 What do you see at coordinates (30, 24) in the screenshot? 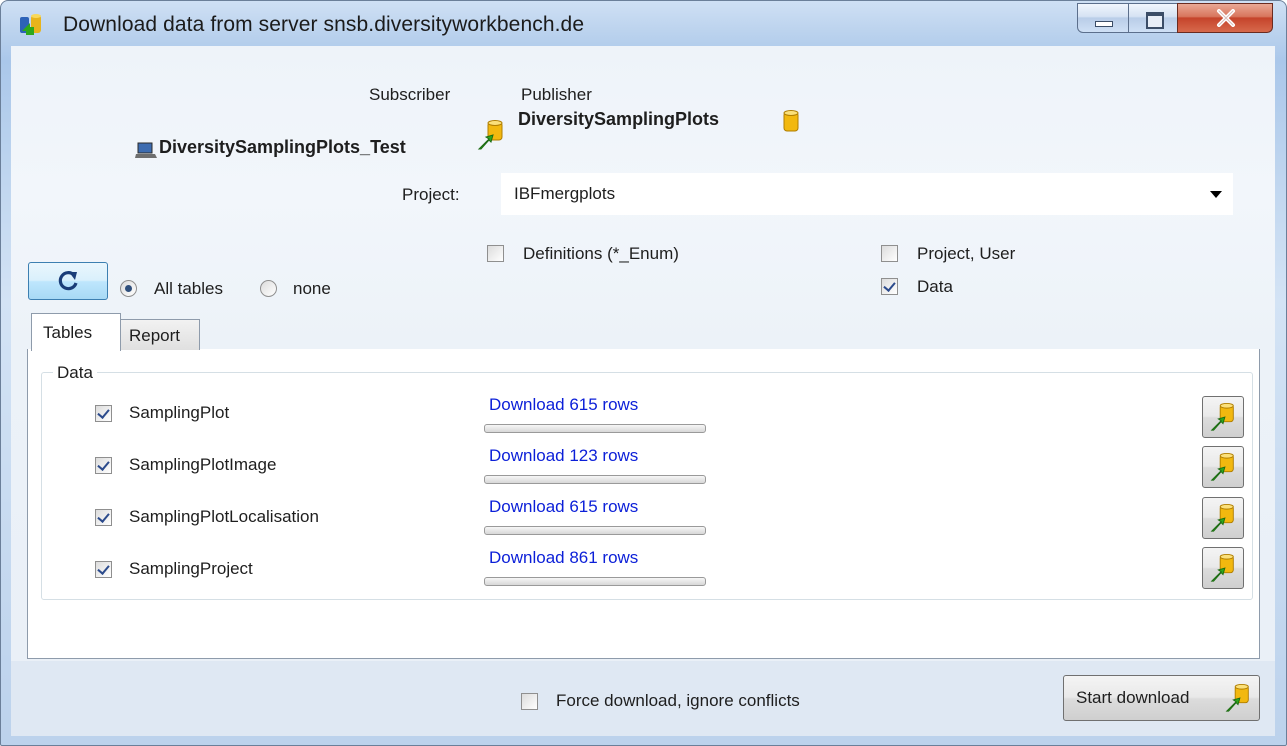
I see `app-icon` at bounding box center [30, 24].